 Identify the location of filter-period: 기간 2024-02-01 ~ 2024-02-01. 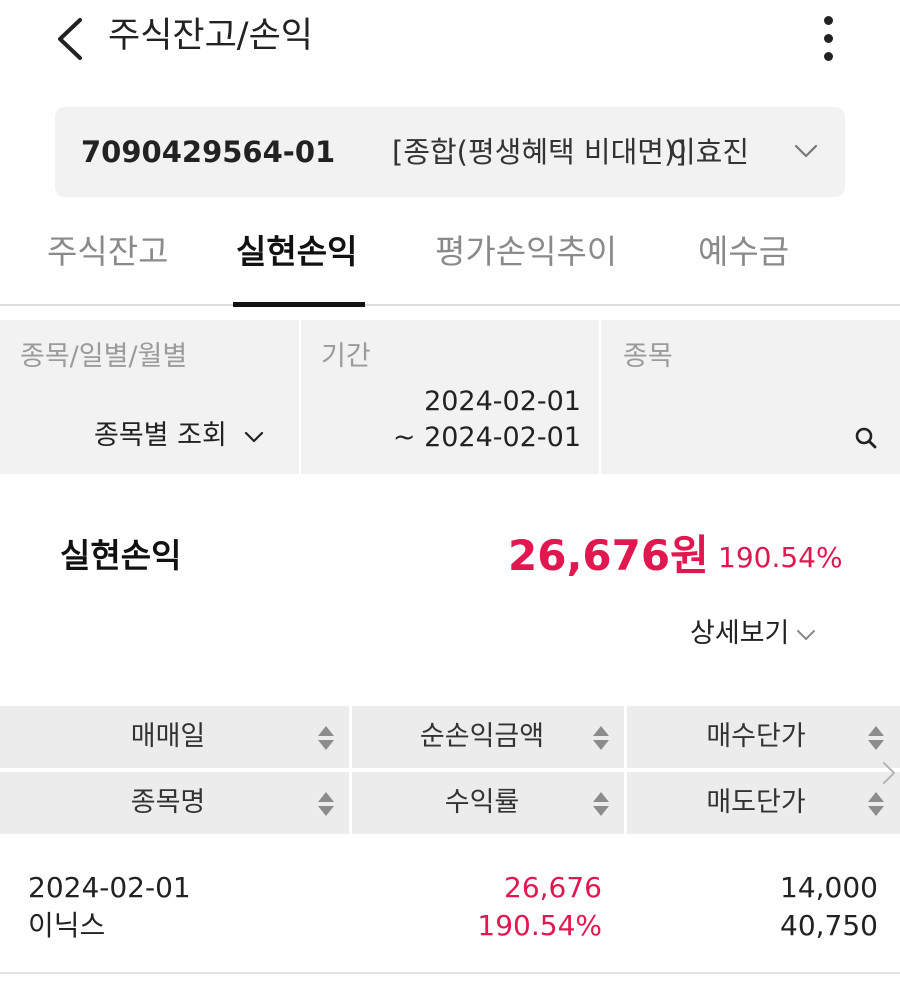
(449, 397).